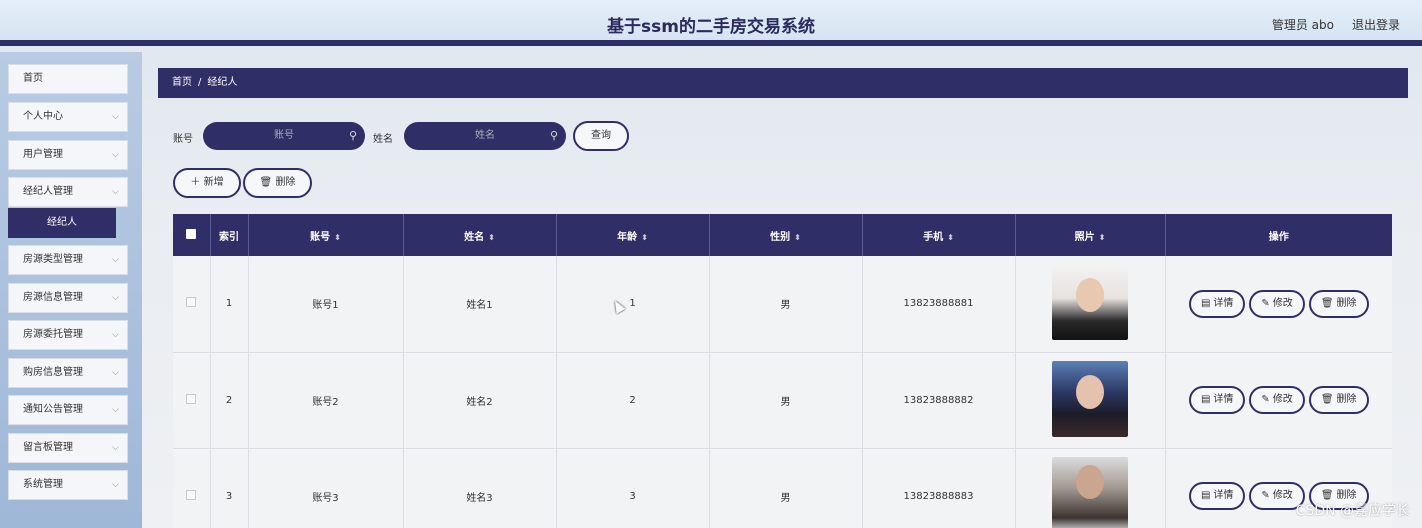  I want to click on face-shape, so click(1090, 391).